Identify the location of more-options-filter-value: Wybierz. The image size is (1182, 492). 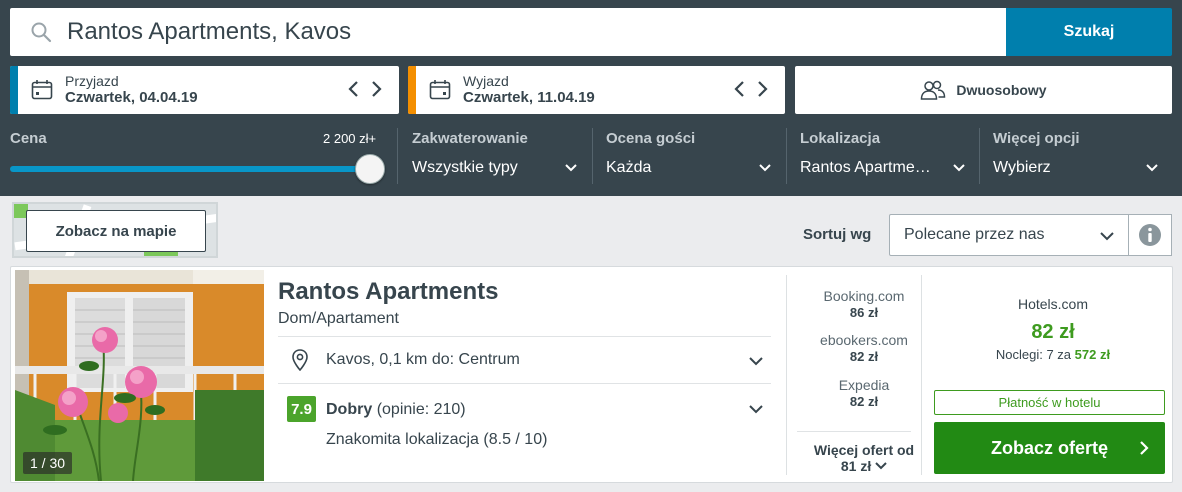
(1022, 167).